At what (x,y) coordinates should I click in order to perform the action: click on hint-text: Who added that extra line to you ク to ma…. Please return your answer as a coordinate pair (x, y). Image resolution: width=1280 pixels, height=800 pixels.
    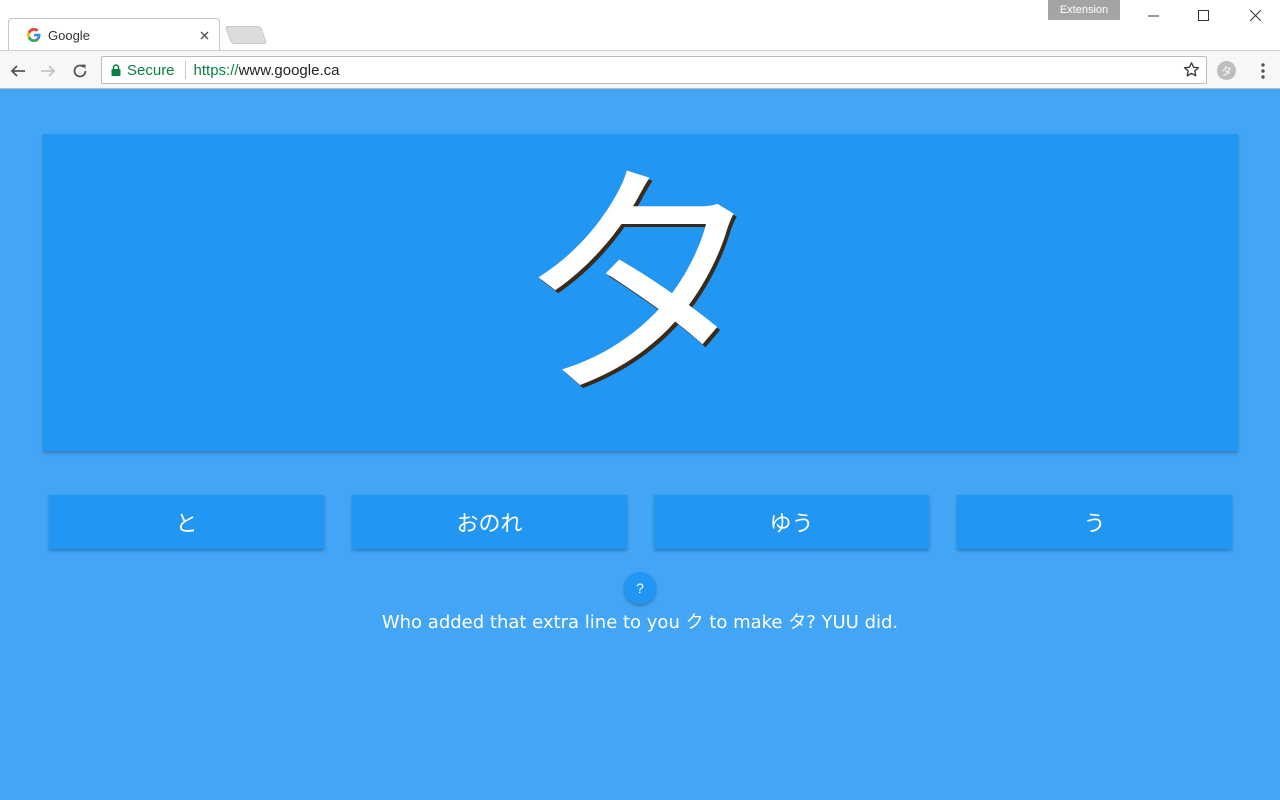
    Looking at the image, I should click on (640, 622).